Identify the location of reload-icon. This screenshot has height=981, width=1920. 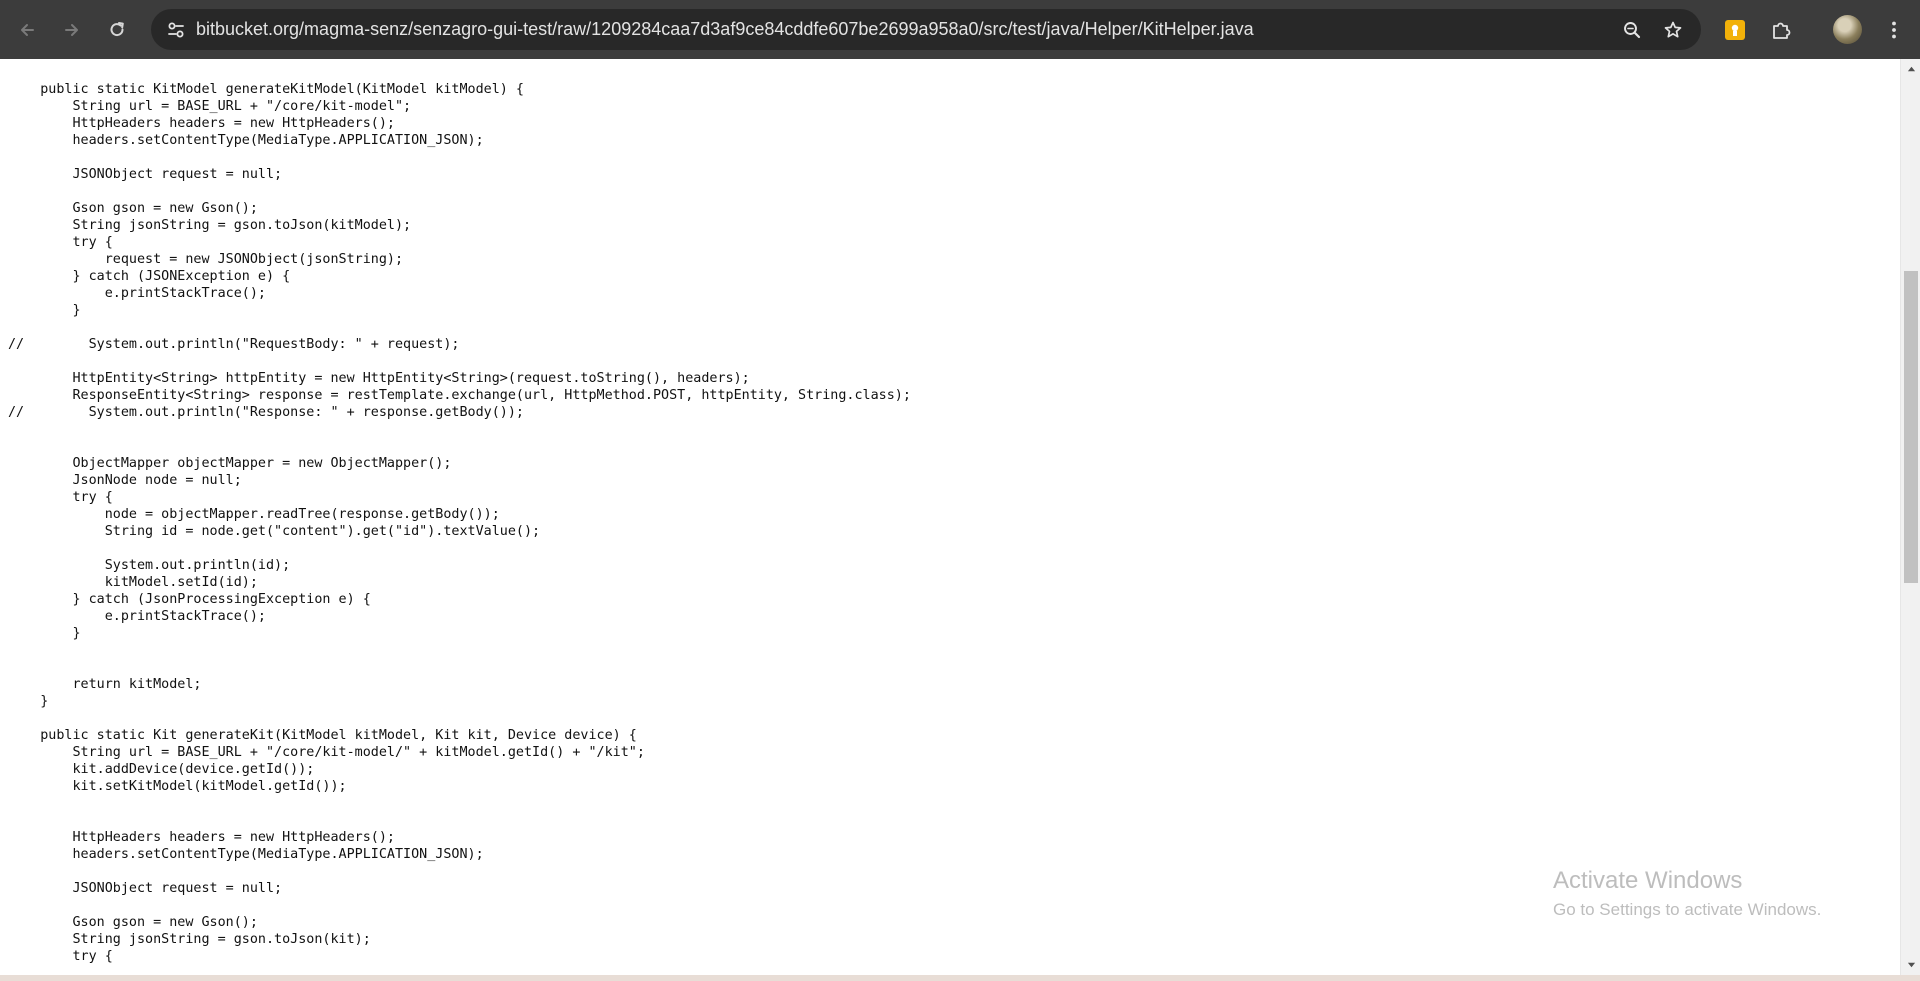
(117, 29).